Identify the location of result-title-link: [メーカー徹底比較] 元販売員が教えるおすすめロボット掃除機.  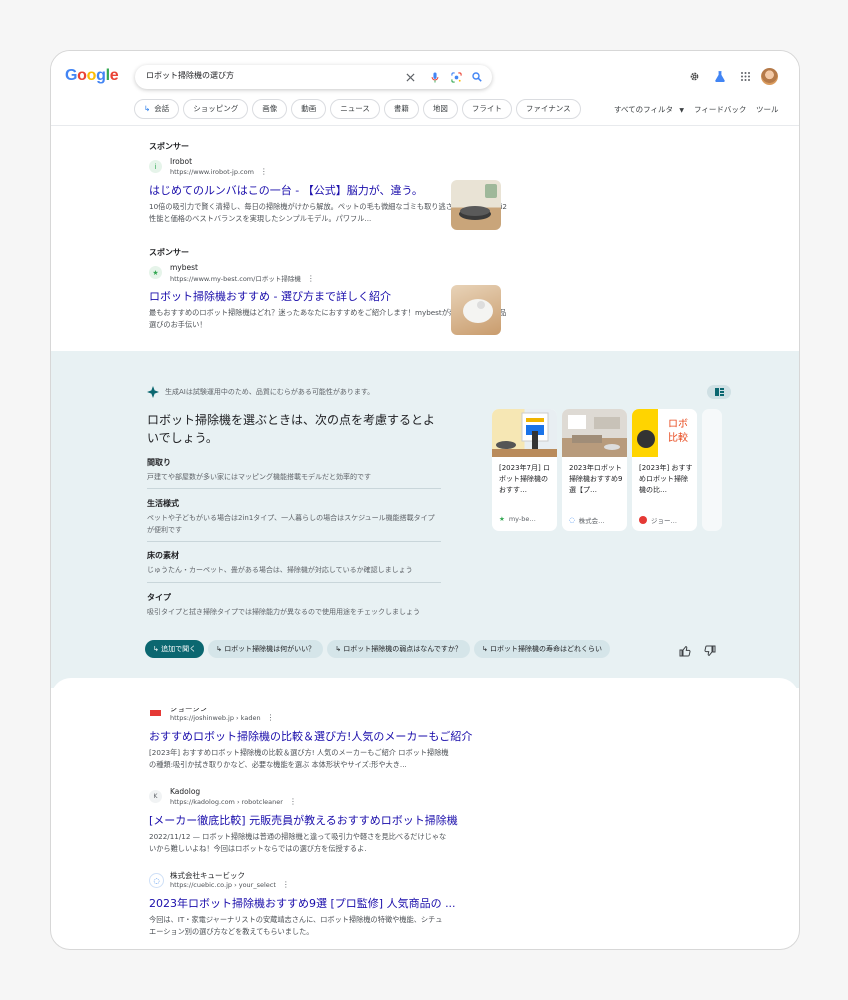
(303, 820).